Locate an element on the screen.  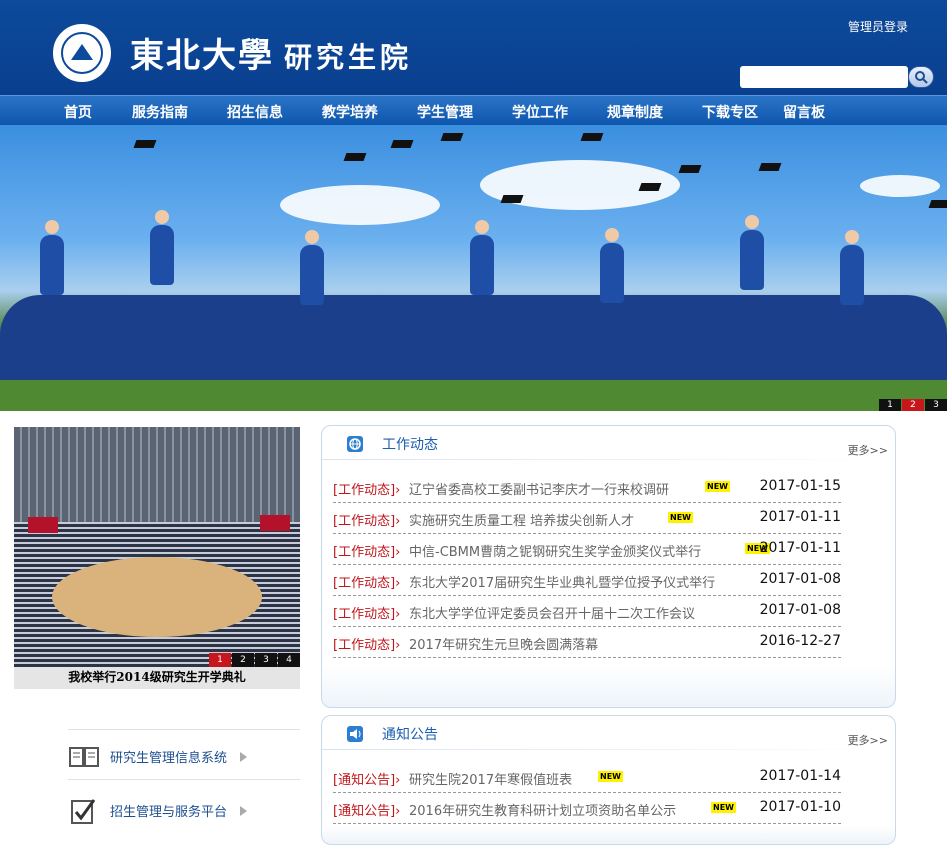
nav-item-admissions: 招生信息 is located at coordinates (255, 112).